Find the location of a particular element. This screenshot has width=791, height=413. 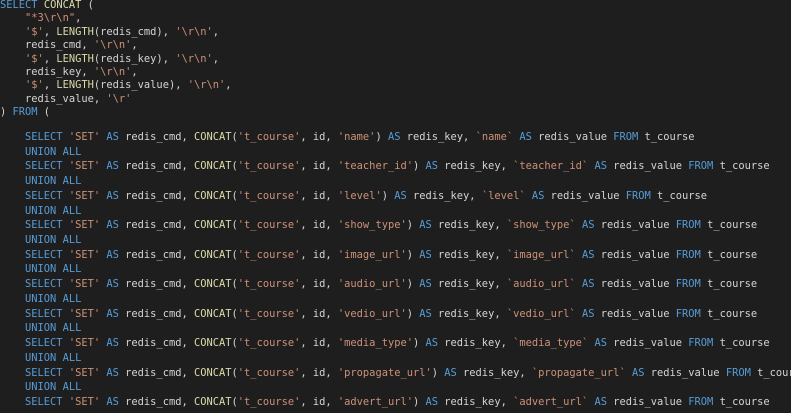

code-token: redis_value is located at coordinates (635, 254).